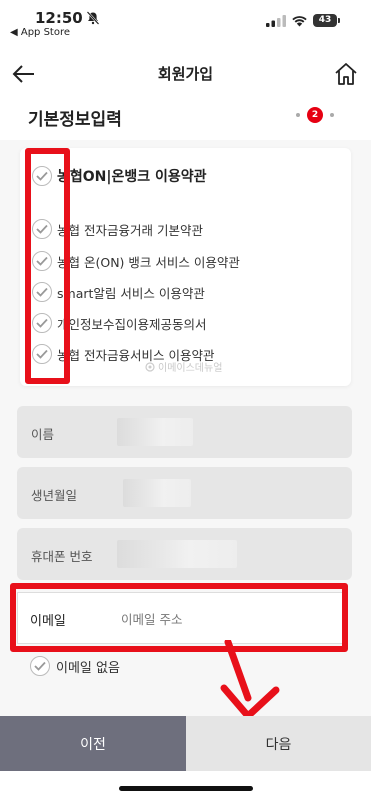 This screenshot has width=371, height=800. What do you see at coordinates (150, 366) in the screenshot?
I see `watermark-logo-icon` at bounding box center [150, 366].